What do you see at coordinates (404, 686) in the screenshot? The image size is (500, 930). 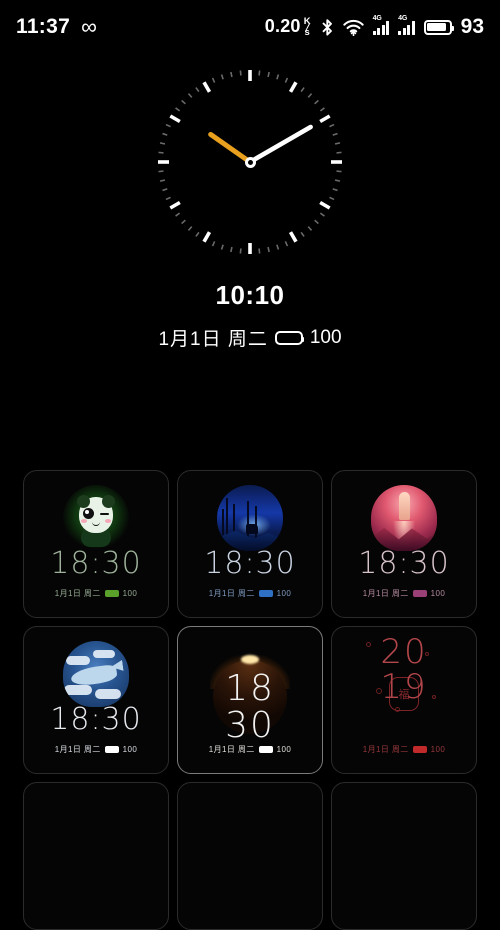 I see `watchface-time-line2: 19` at bounding box center [404, 686].